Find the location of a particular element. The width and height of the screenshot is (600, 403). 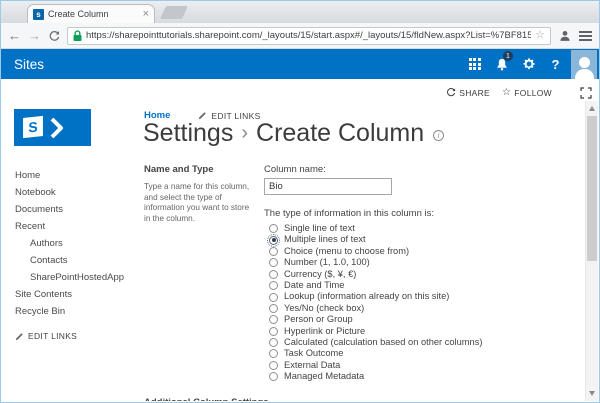

help-icon: ? is located at coordinates (555, 64).